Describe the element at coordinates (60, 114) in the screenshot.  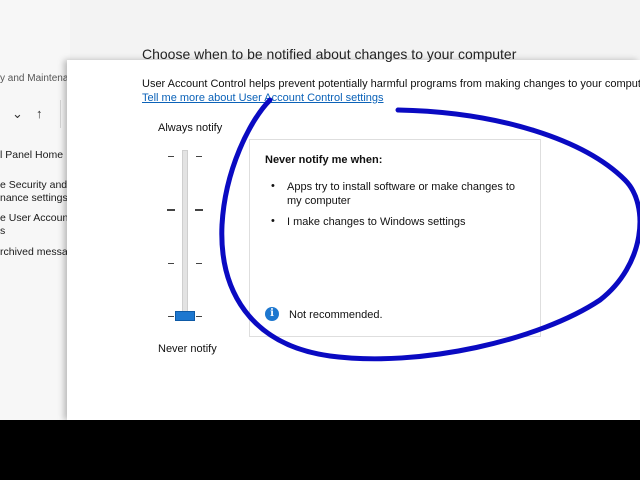
I see `address-bar-divider` at that location.